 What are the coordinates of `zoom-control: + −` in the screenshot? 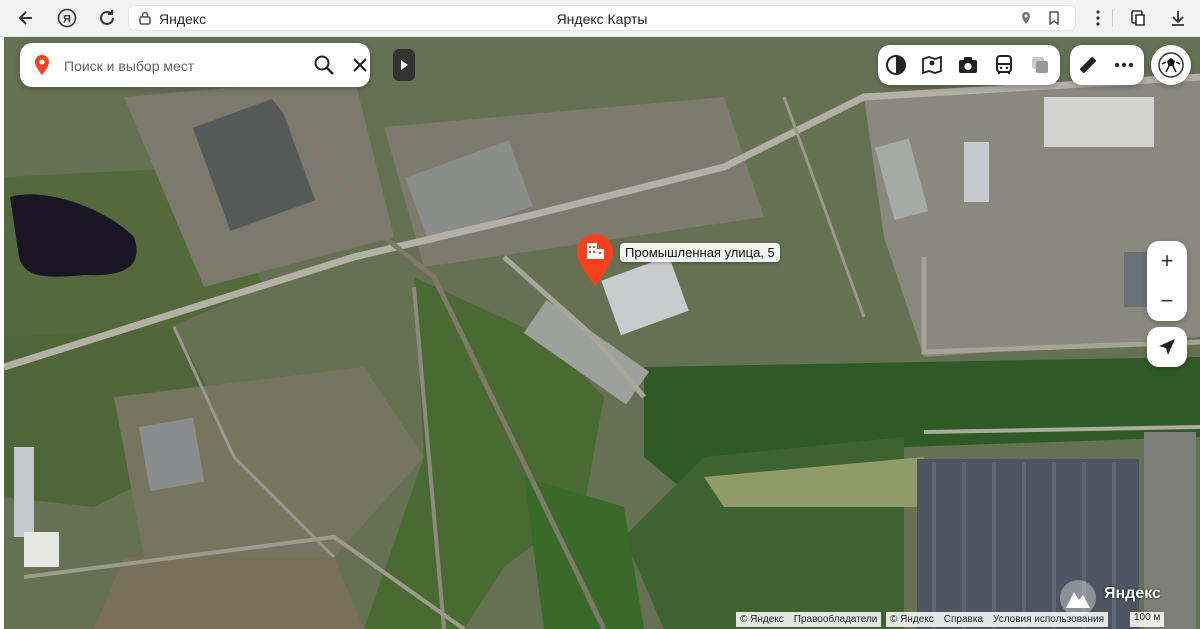 It's located at (1167, 281).